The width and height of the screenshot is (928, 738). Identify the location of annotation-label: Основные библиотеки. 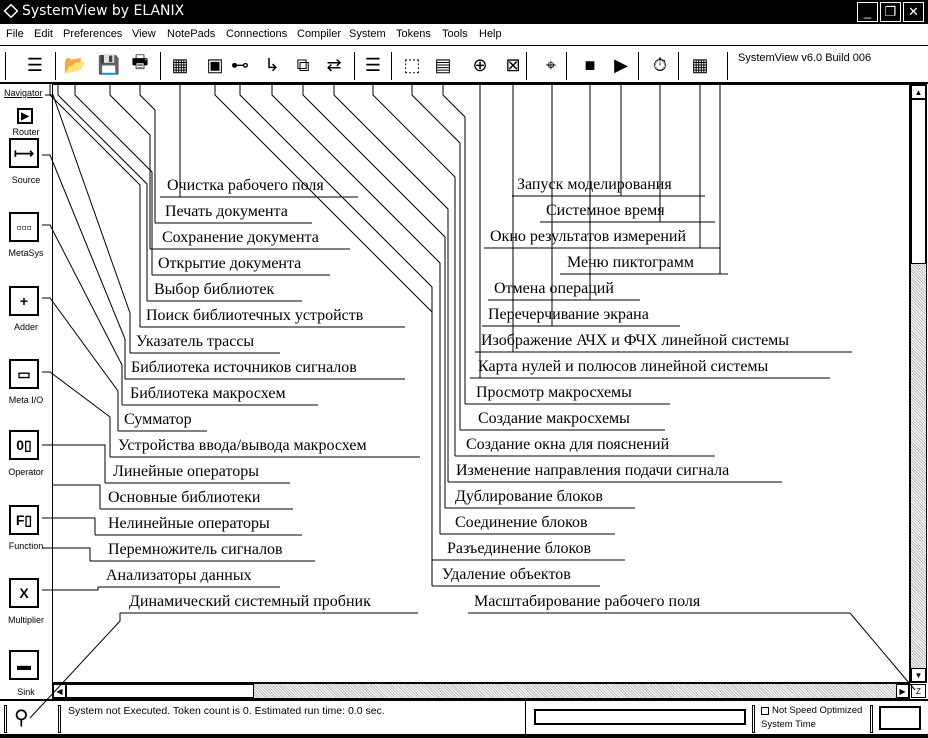
(184, 497).